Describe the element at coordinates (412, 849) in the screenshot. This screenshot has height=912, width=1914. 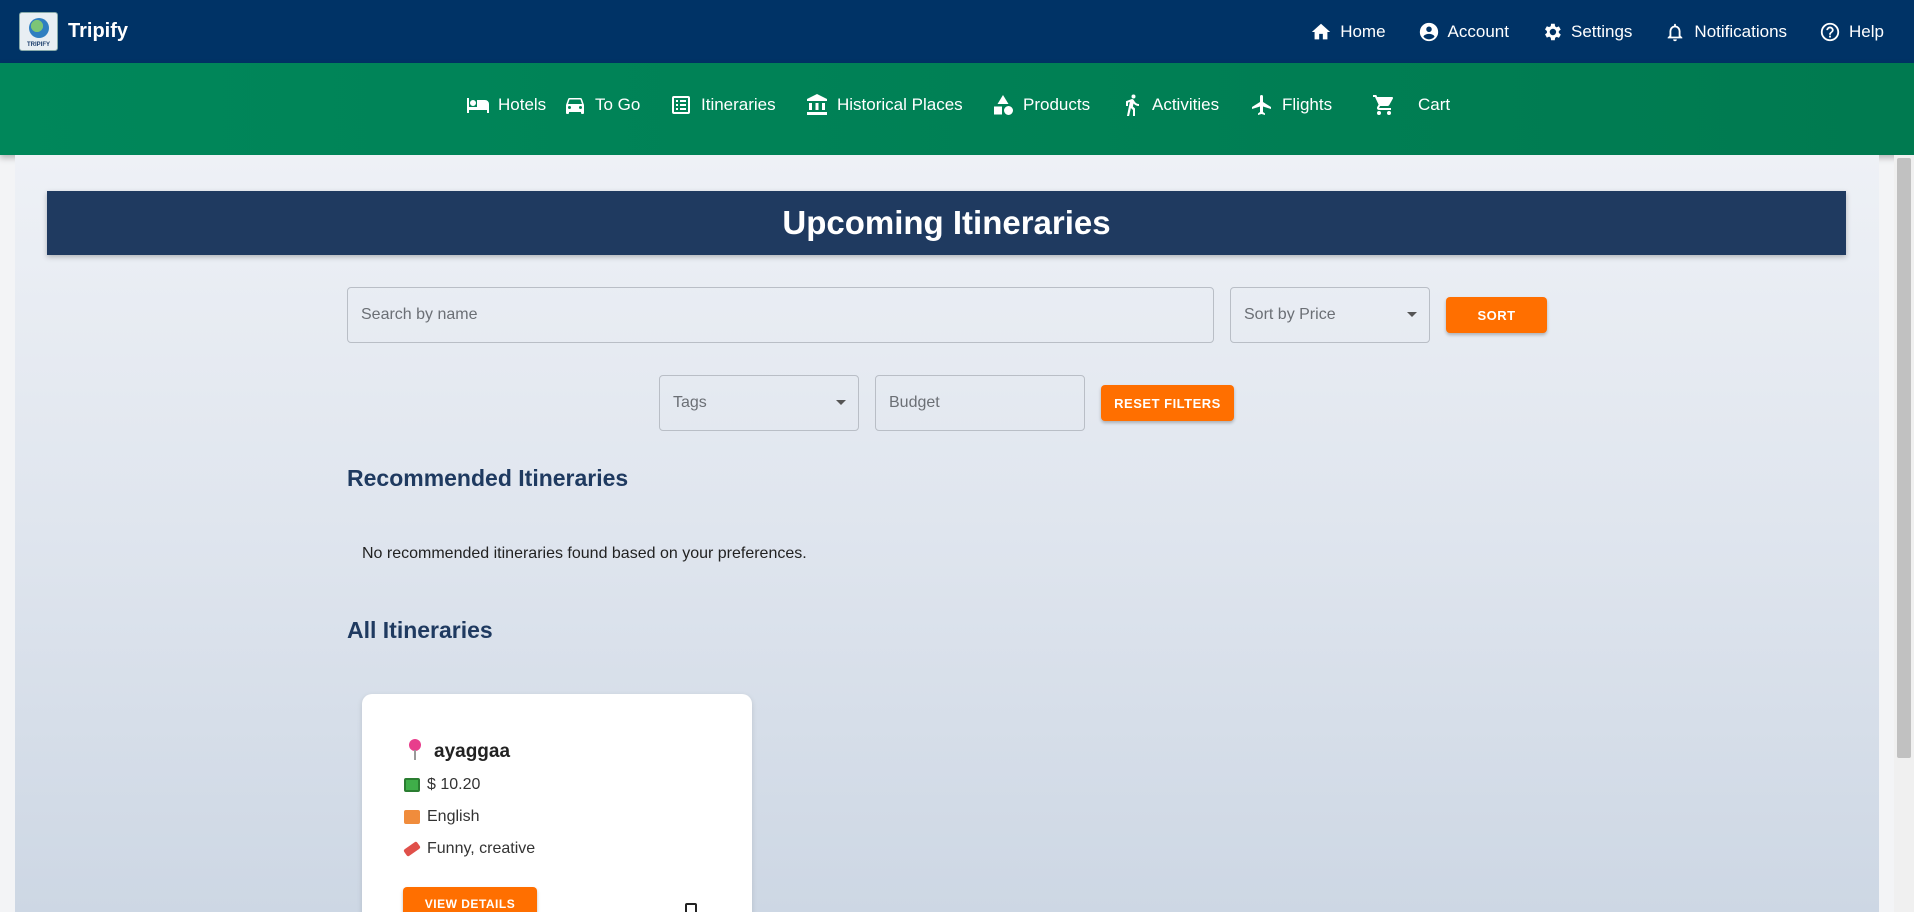
I see `tag-icon` at that location.